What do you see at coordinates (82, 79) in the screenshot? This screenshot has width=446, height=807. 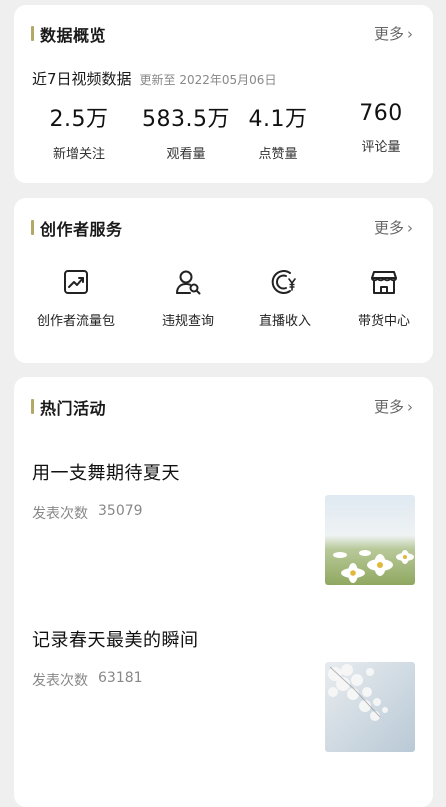 I see `video-data-subtitle: 近7日视频数据` at bounding box center [82, 79].